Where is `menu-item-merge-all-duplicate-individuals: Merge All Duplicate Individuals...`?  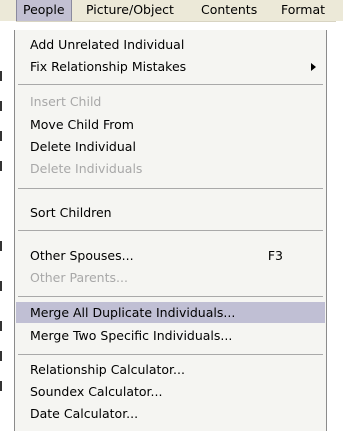 menu-item-merge-all-duplicate-individuals: Merge All Duplicate Individuals... is located at coordinates (170, 312).